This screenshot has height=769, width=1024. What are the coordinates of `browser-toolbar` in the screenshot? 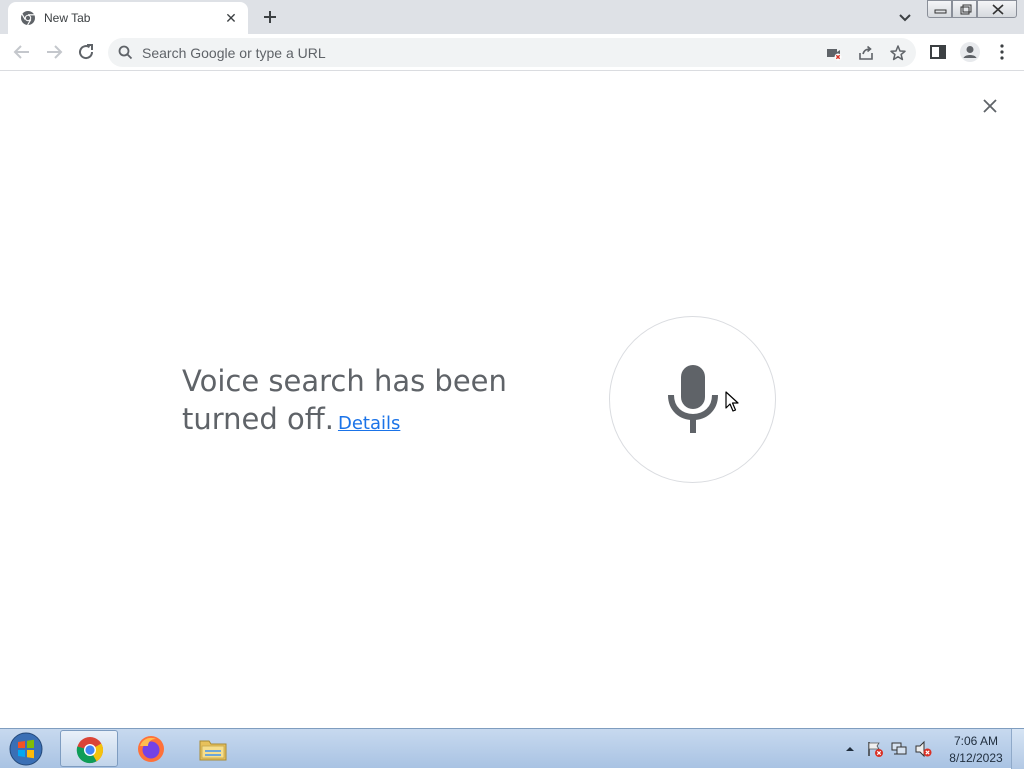 It's located at (512, 52).